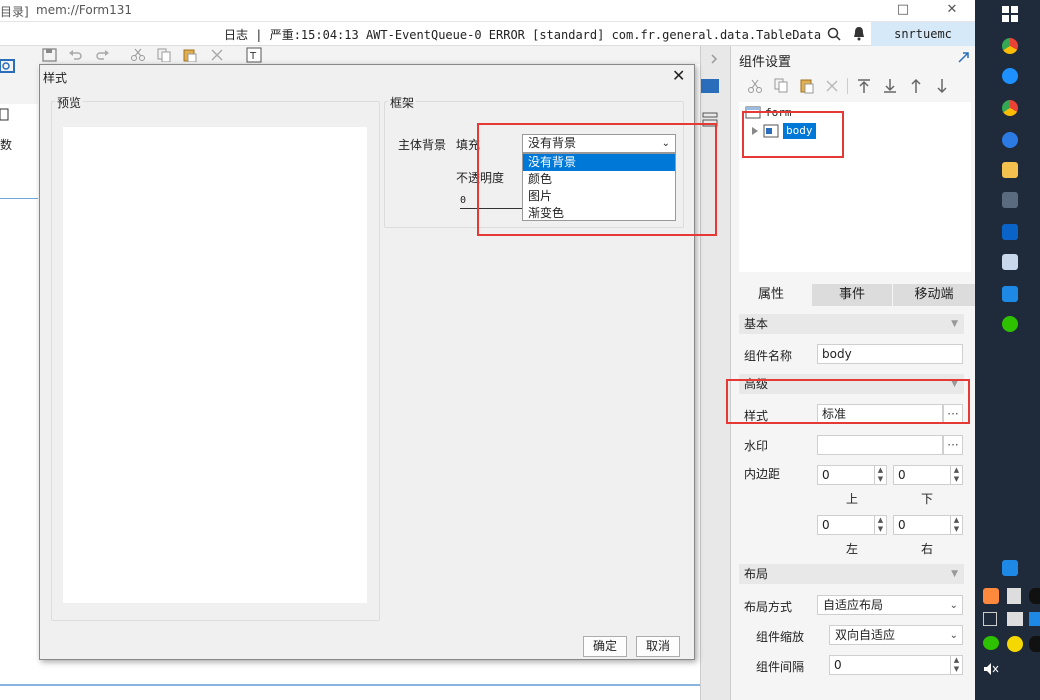  What do you see at coordinates (8, 66) in the screenshot?
I see `widget-icon` at bounding box center [8, 66].